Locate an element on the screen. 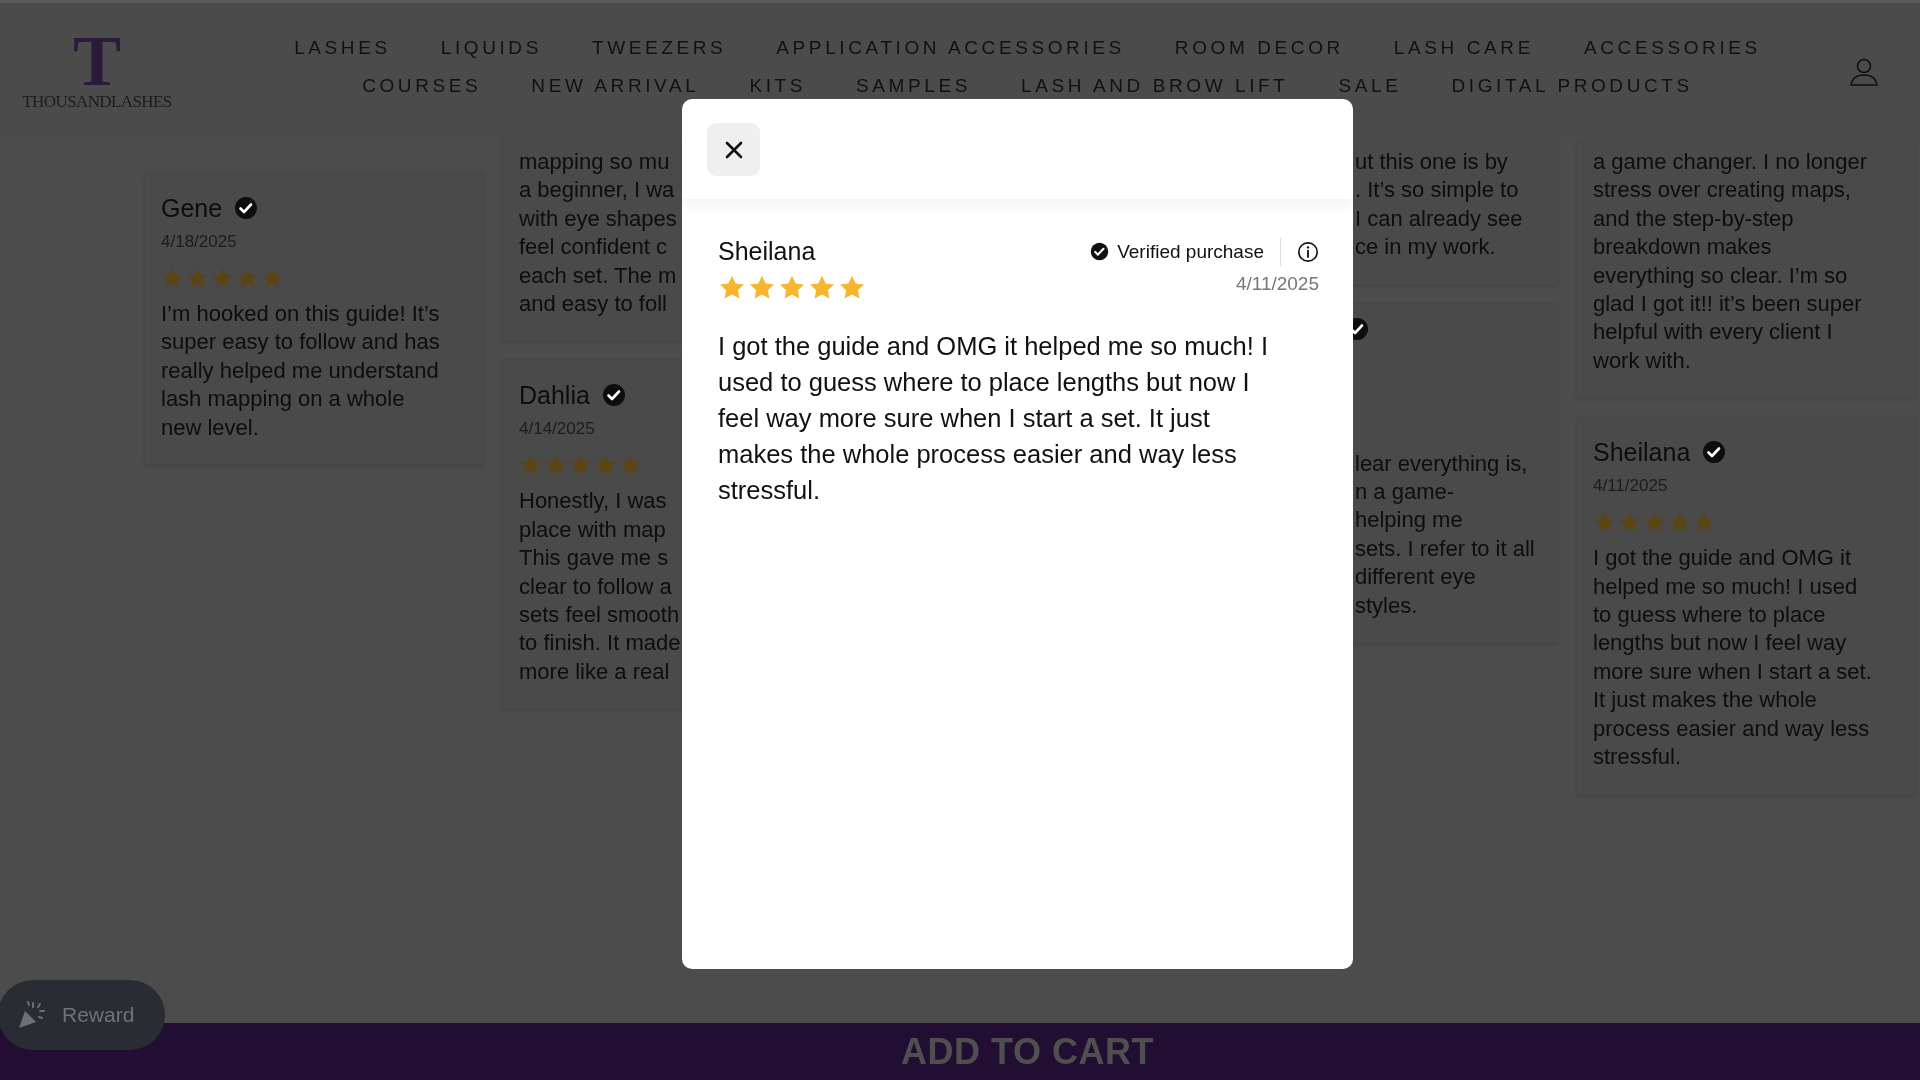  nav-link: LASH AND BROW LIFT is located at coordinates (1155, 85).